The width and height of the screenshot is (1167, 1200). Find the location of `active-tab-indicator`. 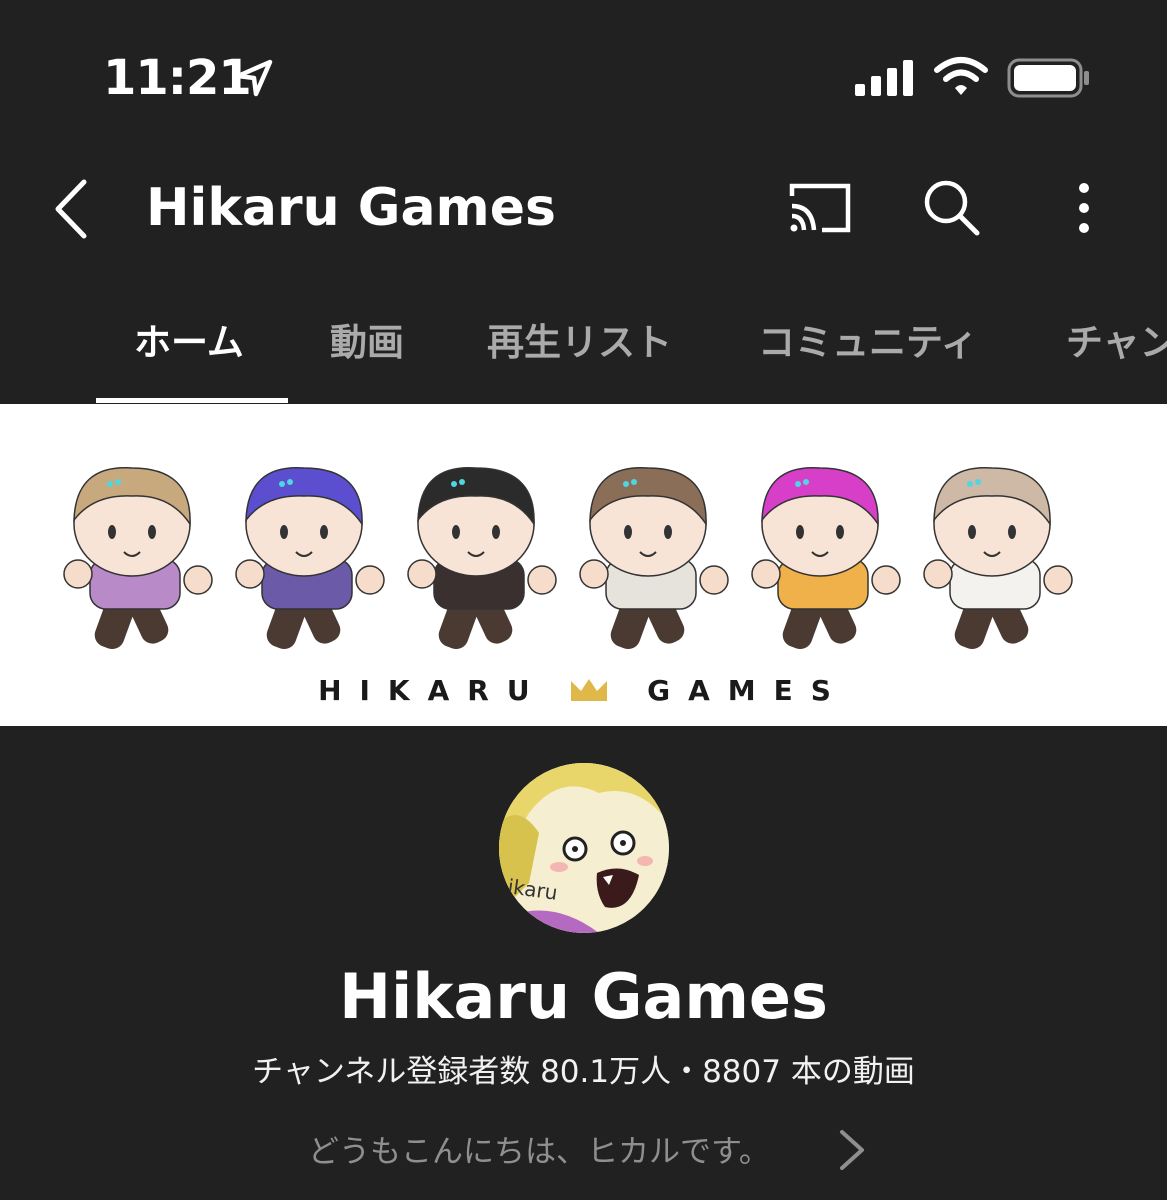

active-tab-indicator is located at coordinates (192, 400).